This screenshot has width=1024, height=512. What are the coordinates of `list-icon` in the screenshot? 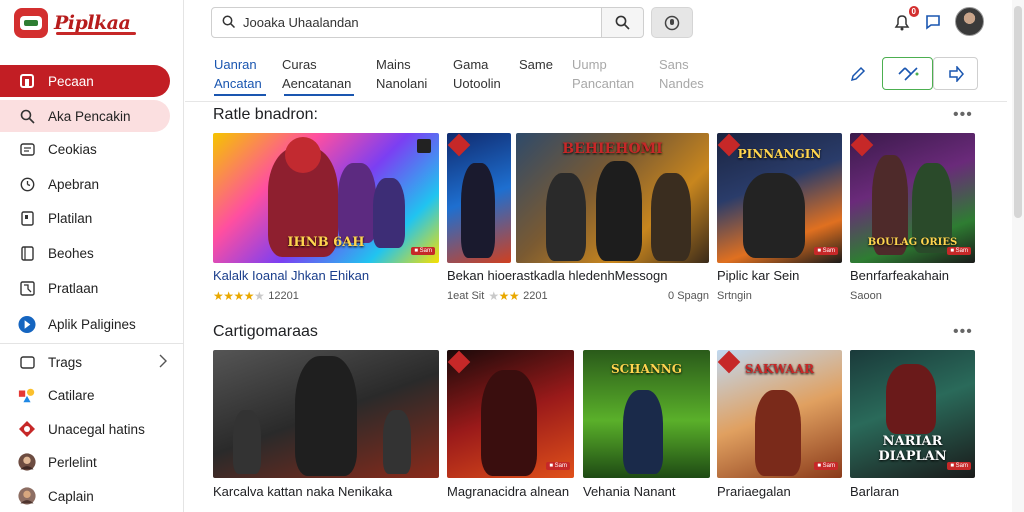 It's located at (27, 149).